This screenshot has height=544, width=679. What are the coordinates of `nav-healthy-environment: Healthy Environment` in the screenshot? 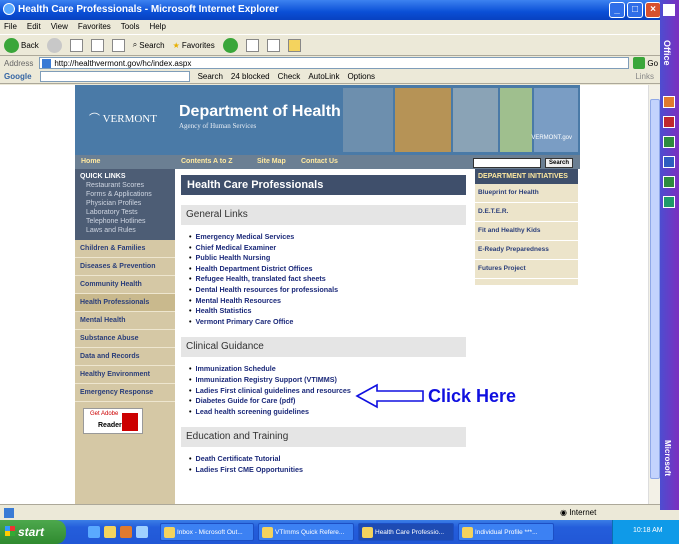 It's located at (125, 375).